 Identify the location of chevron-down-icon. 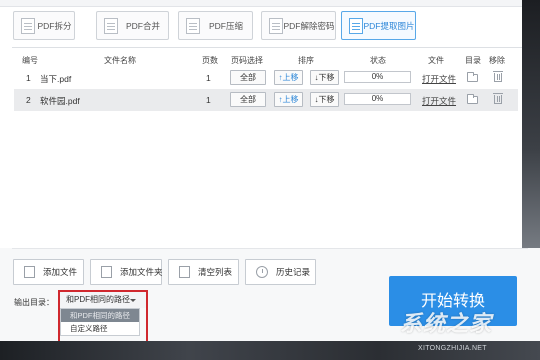
(133, 300).